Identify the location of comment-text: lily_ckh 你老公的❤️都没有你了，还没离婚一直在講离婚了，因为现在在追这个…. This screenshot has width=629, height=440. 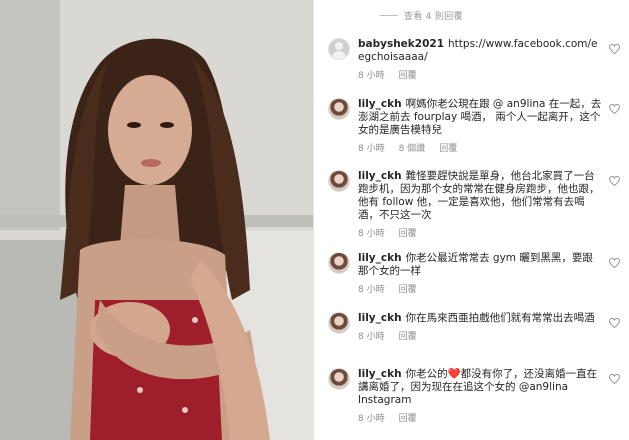
(480, 387).